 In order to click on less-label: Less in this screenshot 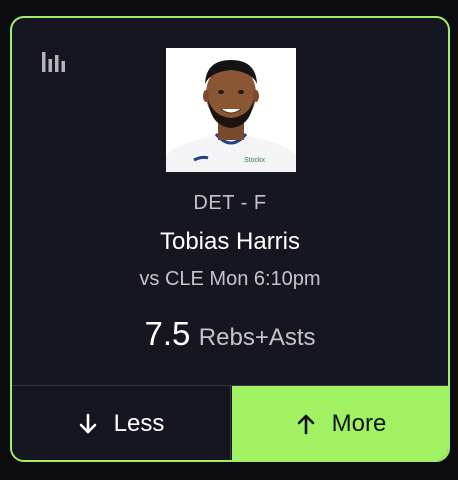, I will do `click(139, 423)`.